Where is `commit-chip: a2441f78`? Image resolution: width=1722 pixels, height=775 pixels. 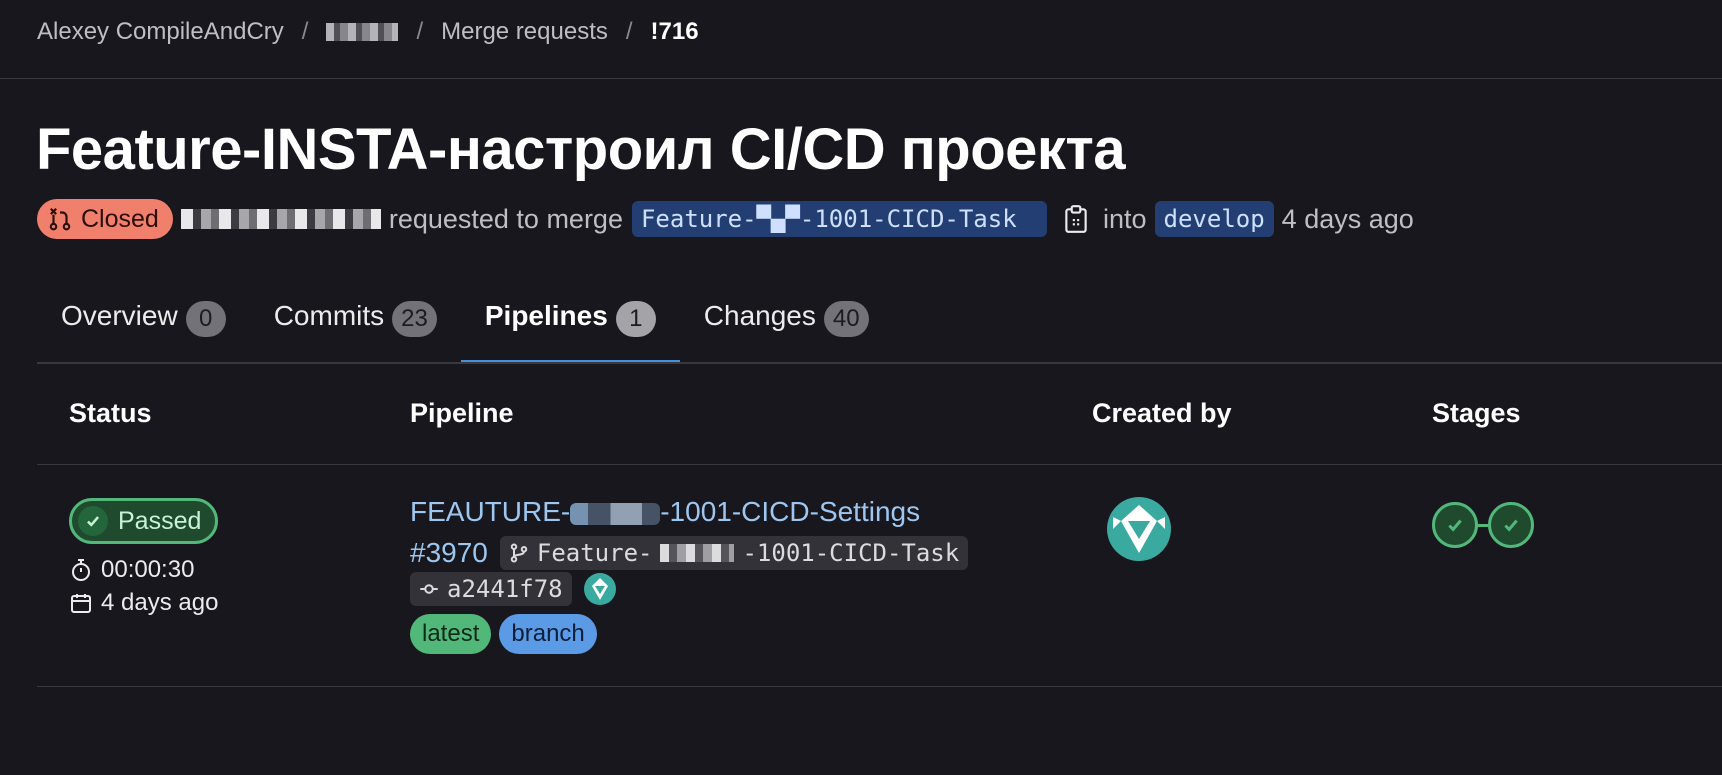
commit-chip: a2441f78 is located at coordinates (491, 589).